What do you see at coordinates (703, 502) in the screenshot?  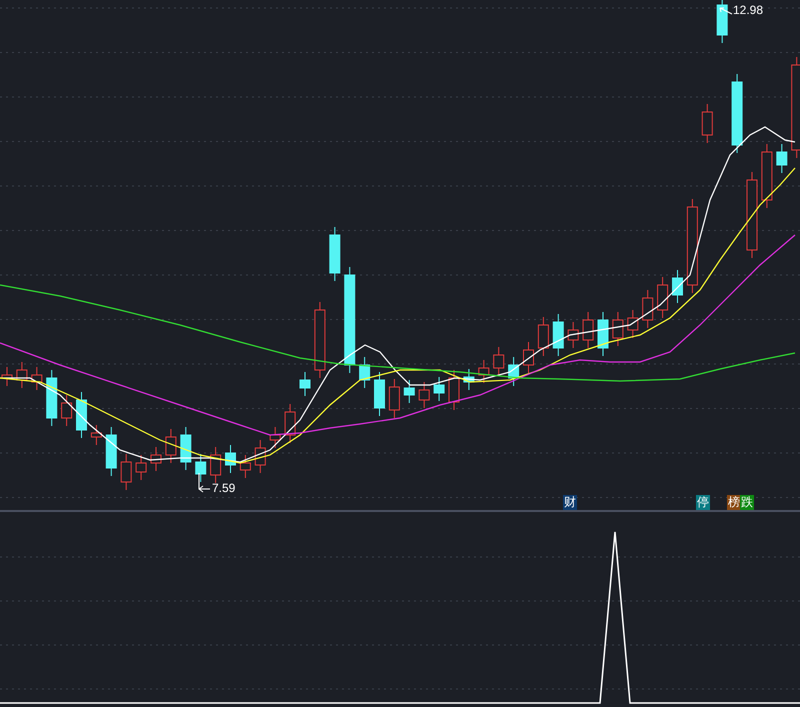 I see `signal-tag: 停` at bounding box center [703, 502].